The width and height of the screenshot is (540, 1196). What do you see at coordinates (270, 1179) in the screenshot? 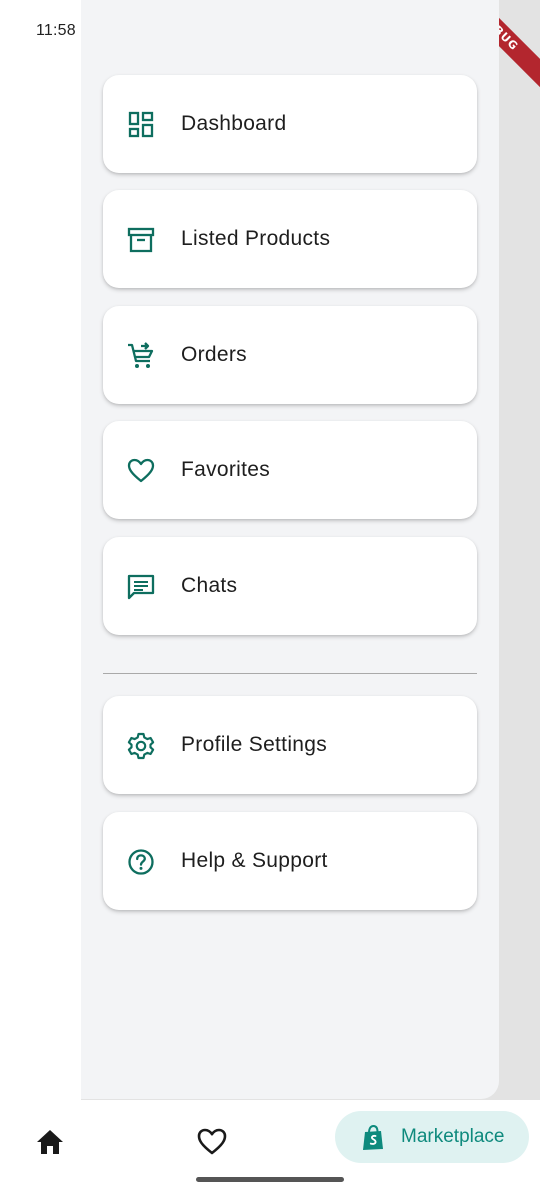
I see `gesture-home-indicator` at bounding box center [270, 1179].